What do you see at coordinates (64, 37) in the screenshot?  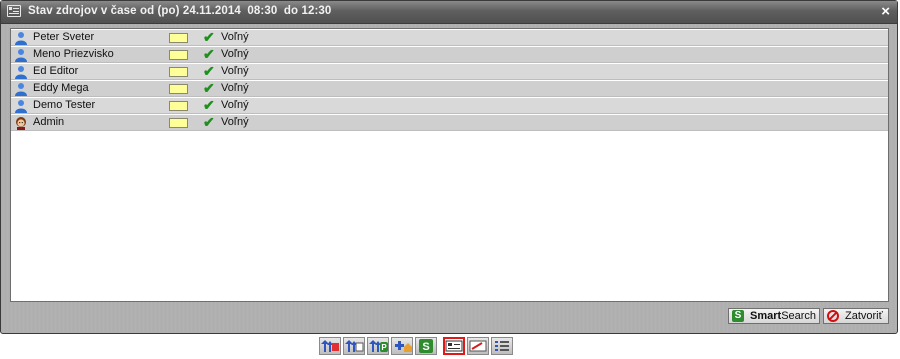 I see `resource-name: Peter Sveter` at bounding box center [64, 37].